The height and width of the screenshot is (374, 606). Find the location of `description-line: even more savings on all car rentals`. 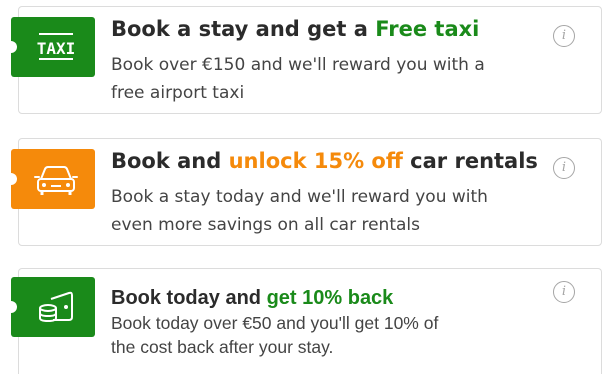

description-line: even more savings on all car rentals is located at coordinates (265, 225).